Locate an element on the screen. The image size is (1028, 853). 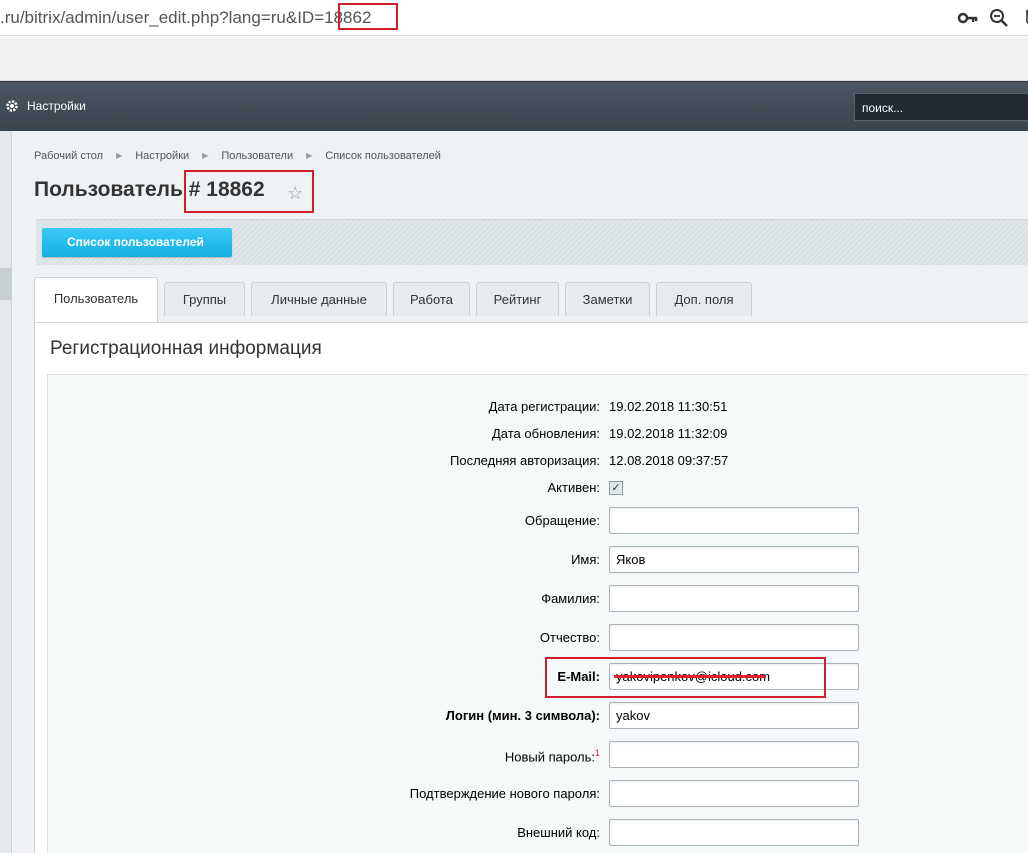
tab-extra-fields: Доп. поля is located at coordinates (704, 299).